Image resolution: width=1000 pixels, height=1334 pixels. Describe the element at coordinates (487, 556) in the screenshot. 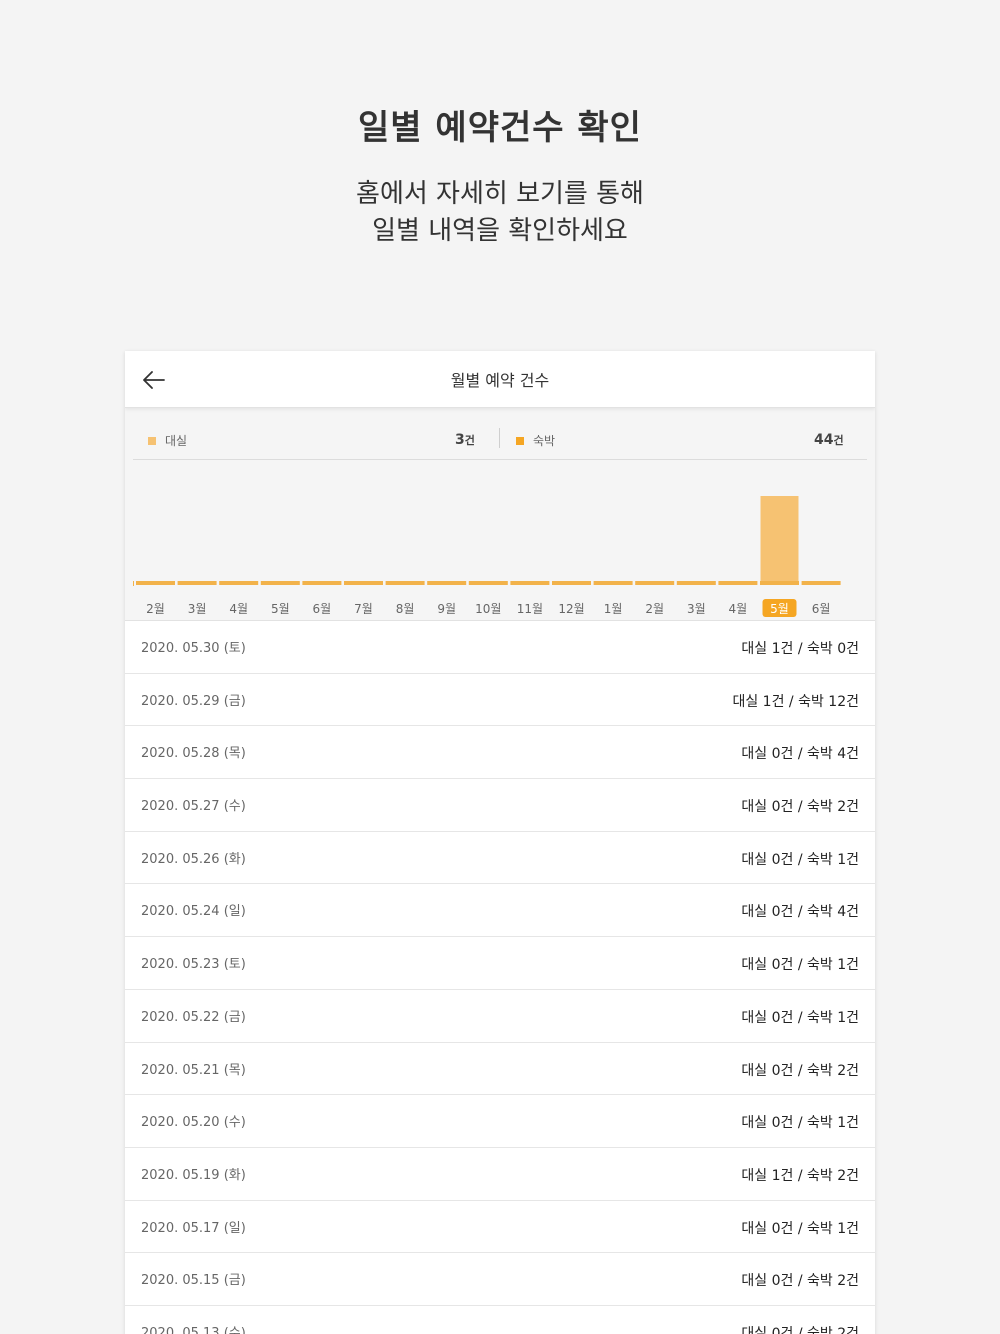

I see `monthly-bar-chart: 2월 3월 4월 5월 6월 7월 8월 9월 10월 11월 12월 1월 2월 3월 4월 5월 6월` at that location.